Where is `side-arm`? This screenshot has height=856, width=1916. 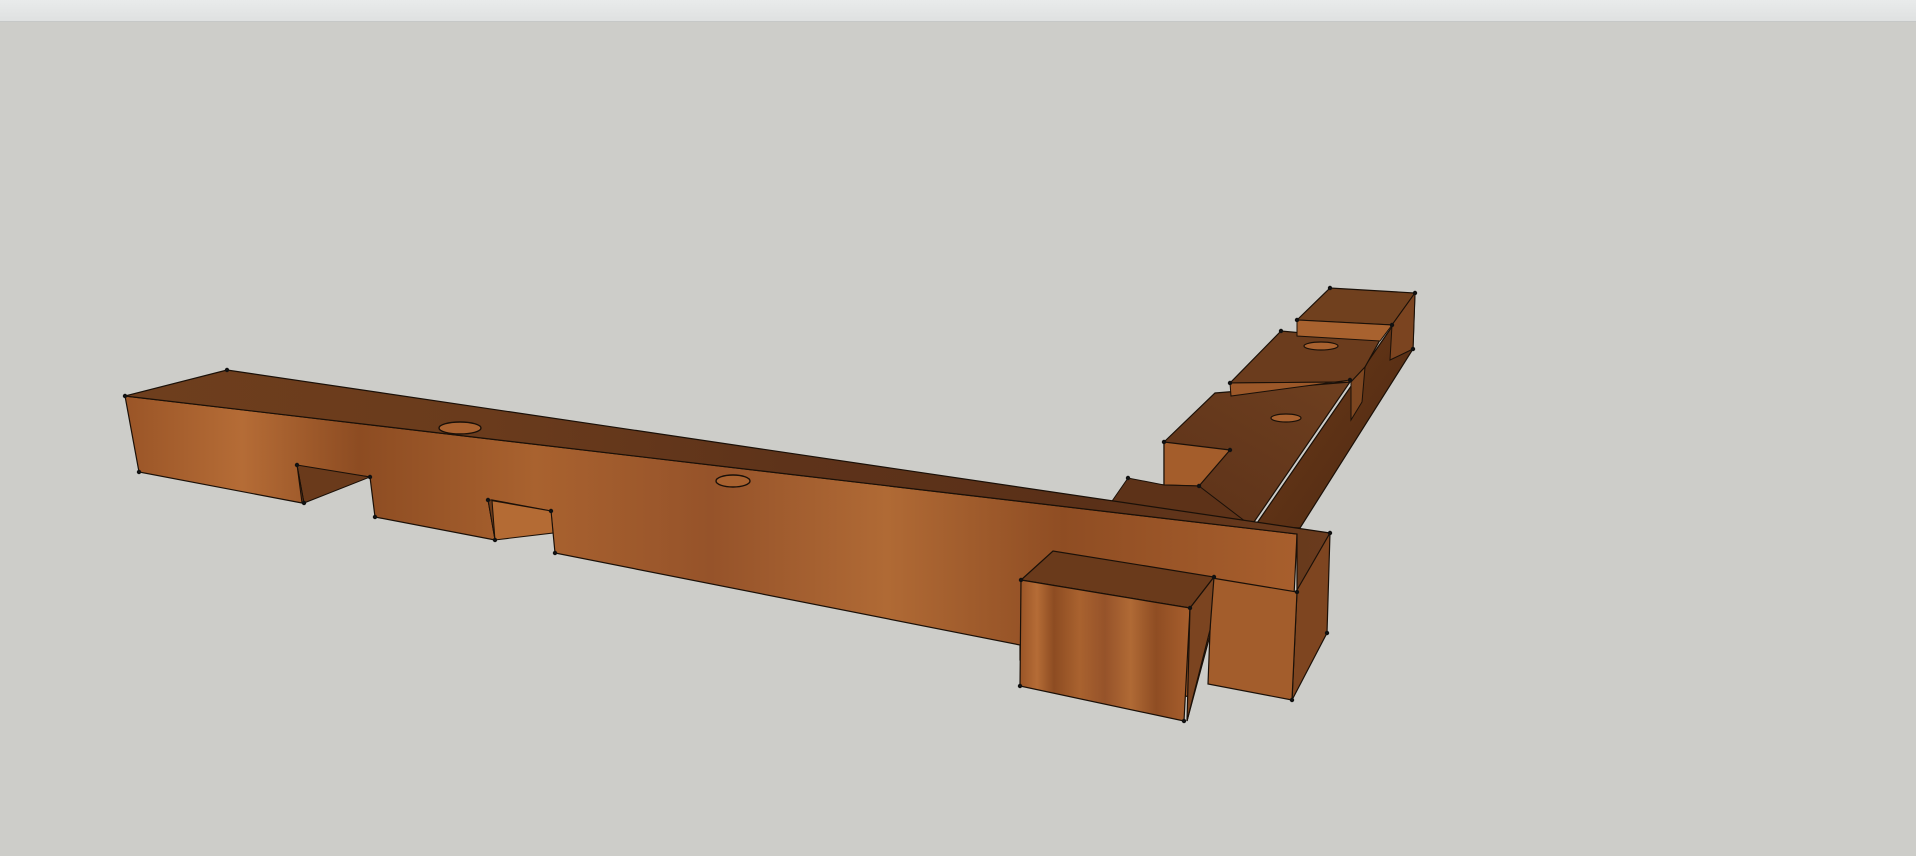
side-arm is located at coordinates (1262, 408).